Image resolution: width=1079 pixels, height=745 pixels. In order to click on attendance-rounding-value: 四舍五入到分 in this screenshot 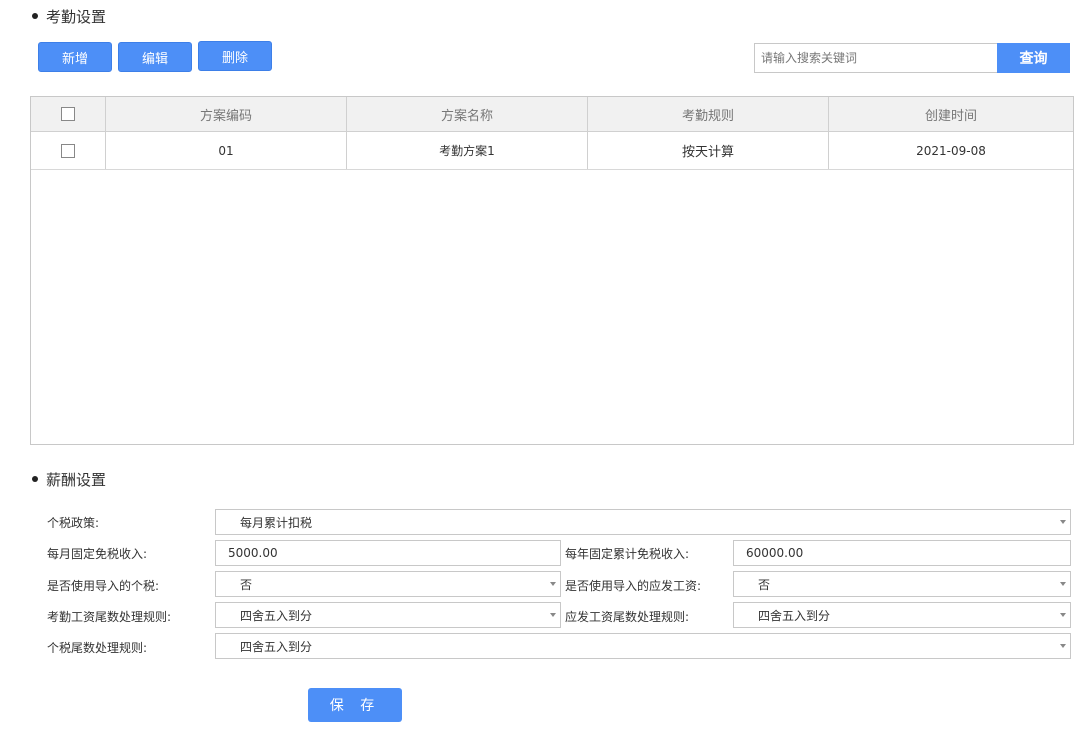, I will do `click(276, 615)`.